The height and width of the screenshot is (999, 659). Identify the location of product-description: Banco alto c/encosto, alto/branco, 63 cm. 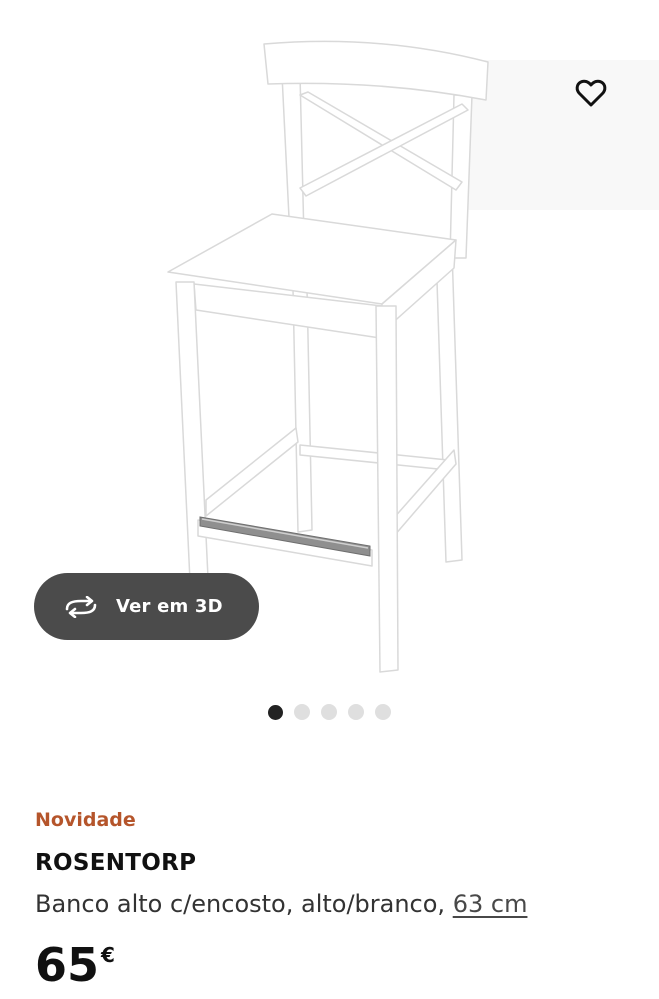
(281, 904).